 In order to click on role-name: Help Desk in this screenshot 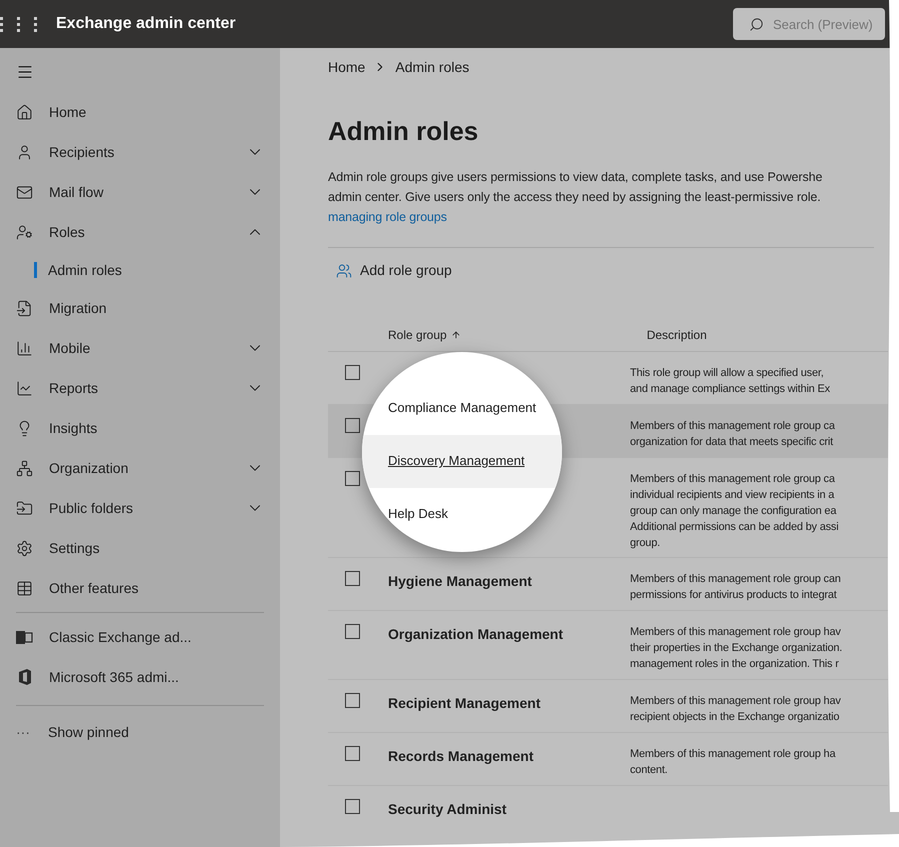, I will do `click(418, 514)`.